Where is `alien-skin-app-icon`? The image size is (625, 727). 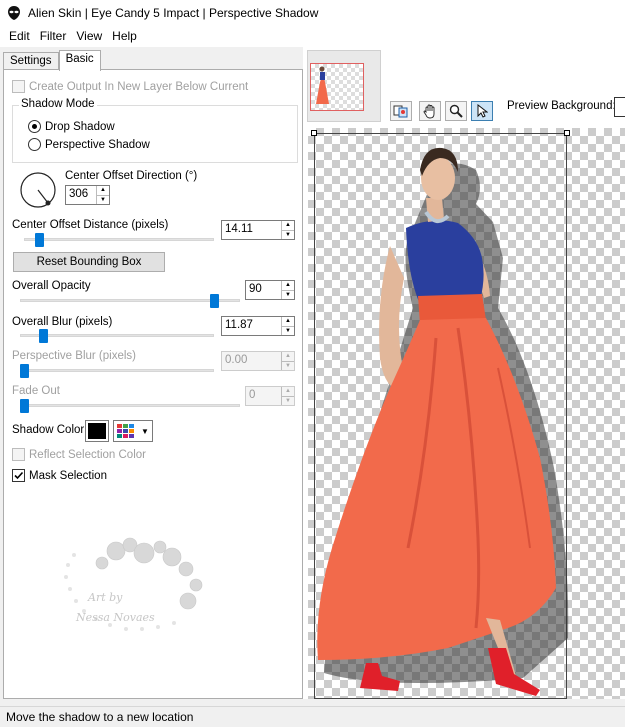
alien-skin-app-icon is located at coordinates (14, 12).